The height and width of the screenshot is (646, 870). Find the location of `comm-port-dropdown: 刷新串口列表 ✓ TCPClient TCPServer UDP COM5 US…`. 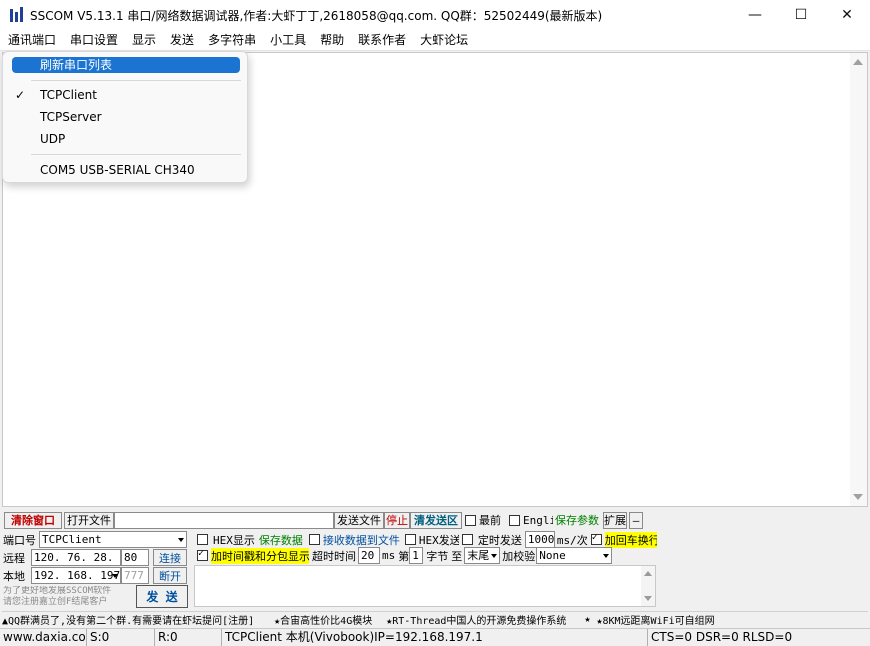

comm-port-dropdown: 刷新串口列表 ✓ TCPClient TCPServer UDP COM5 US… is located at coordinates (125, 117).